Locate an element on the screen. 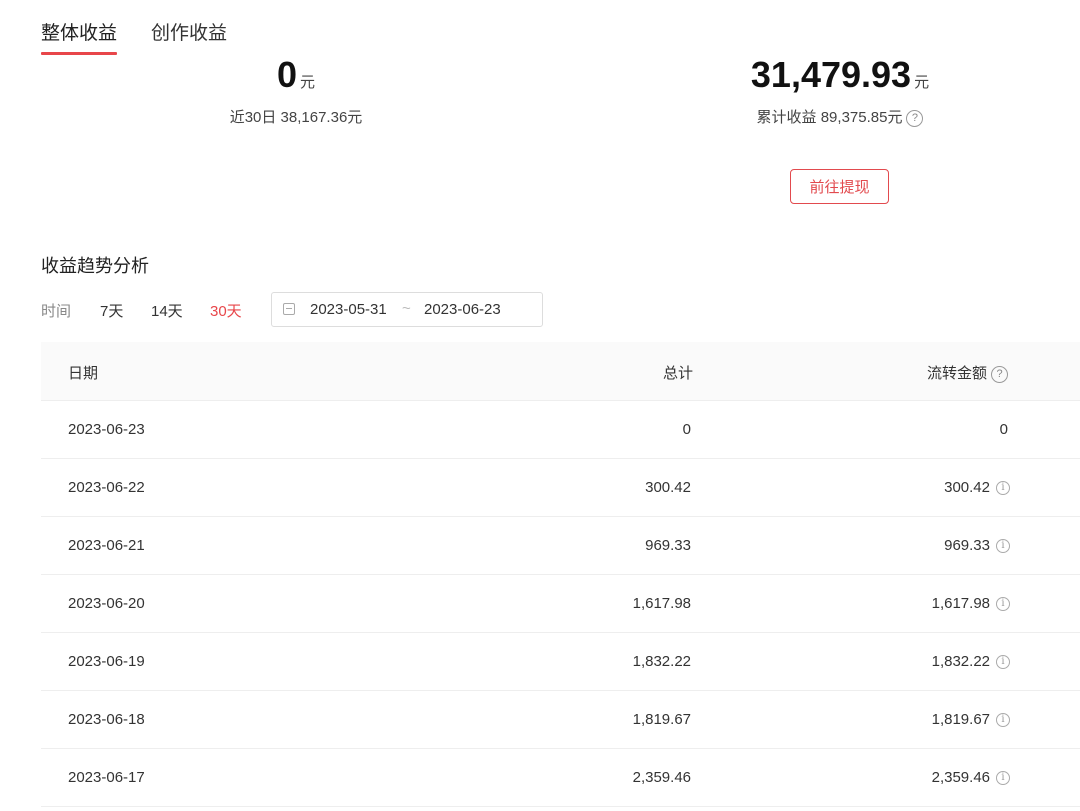 This screenshot has width=1080, height=811. balance-value: 31,479.93 is located at coordinates (831, 74).